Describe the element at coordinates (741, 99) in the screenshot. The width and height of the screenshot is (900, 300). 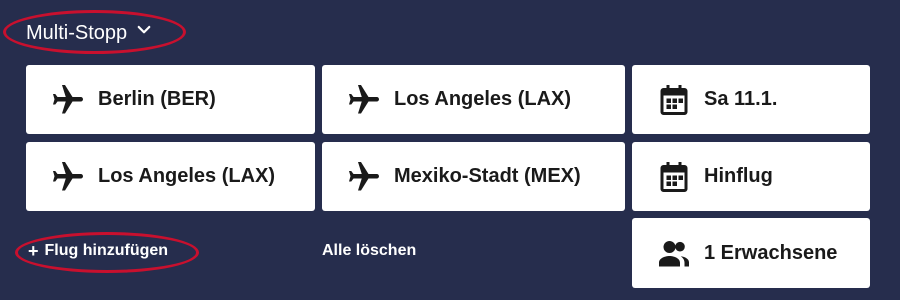
I see `leg-1-date-label: Sa 11.1.` at that location.